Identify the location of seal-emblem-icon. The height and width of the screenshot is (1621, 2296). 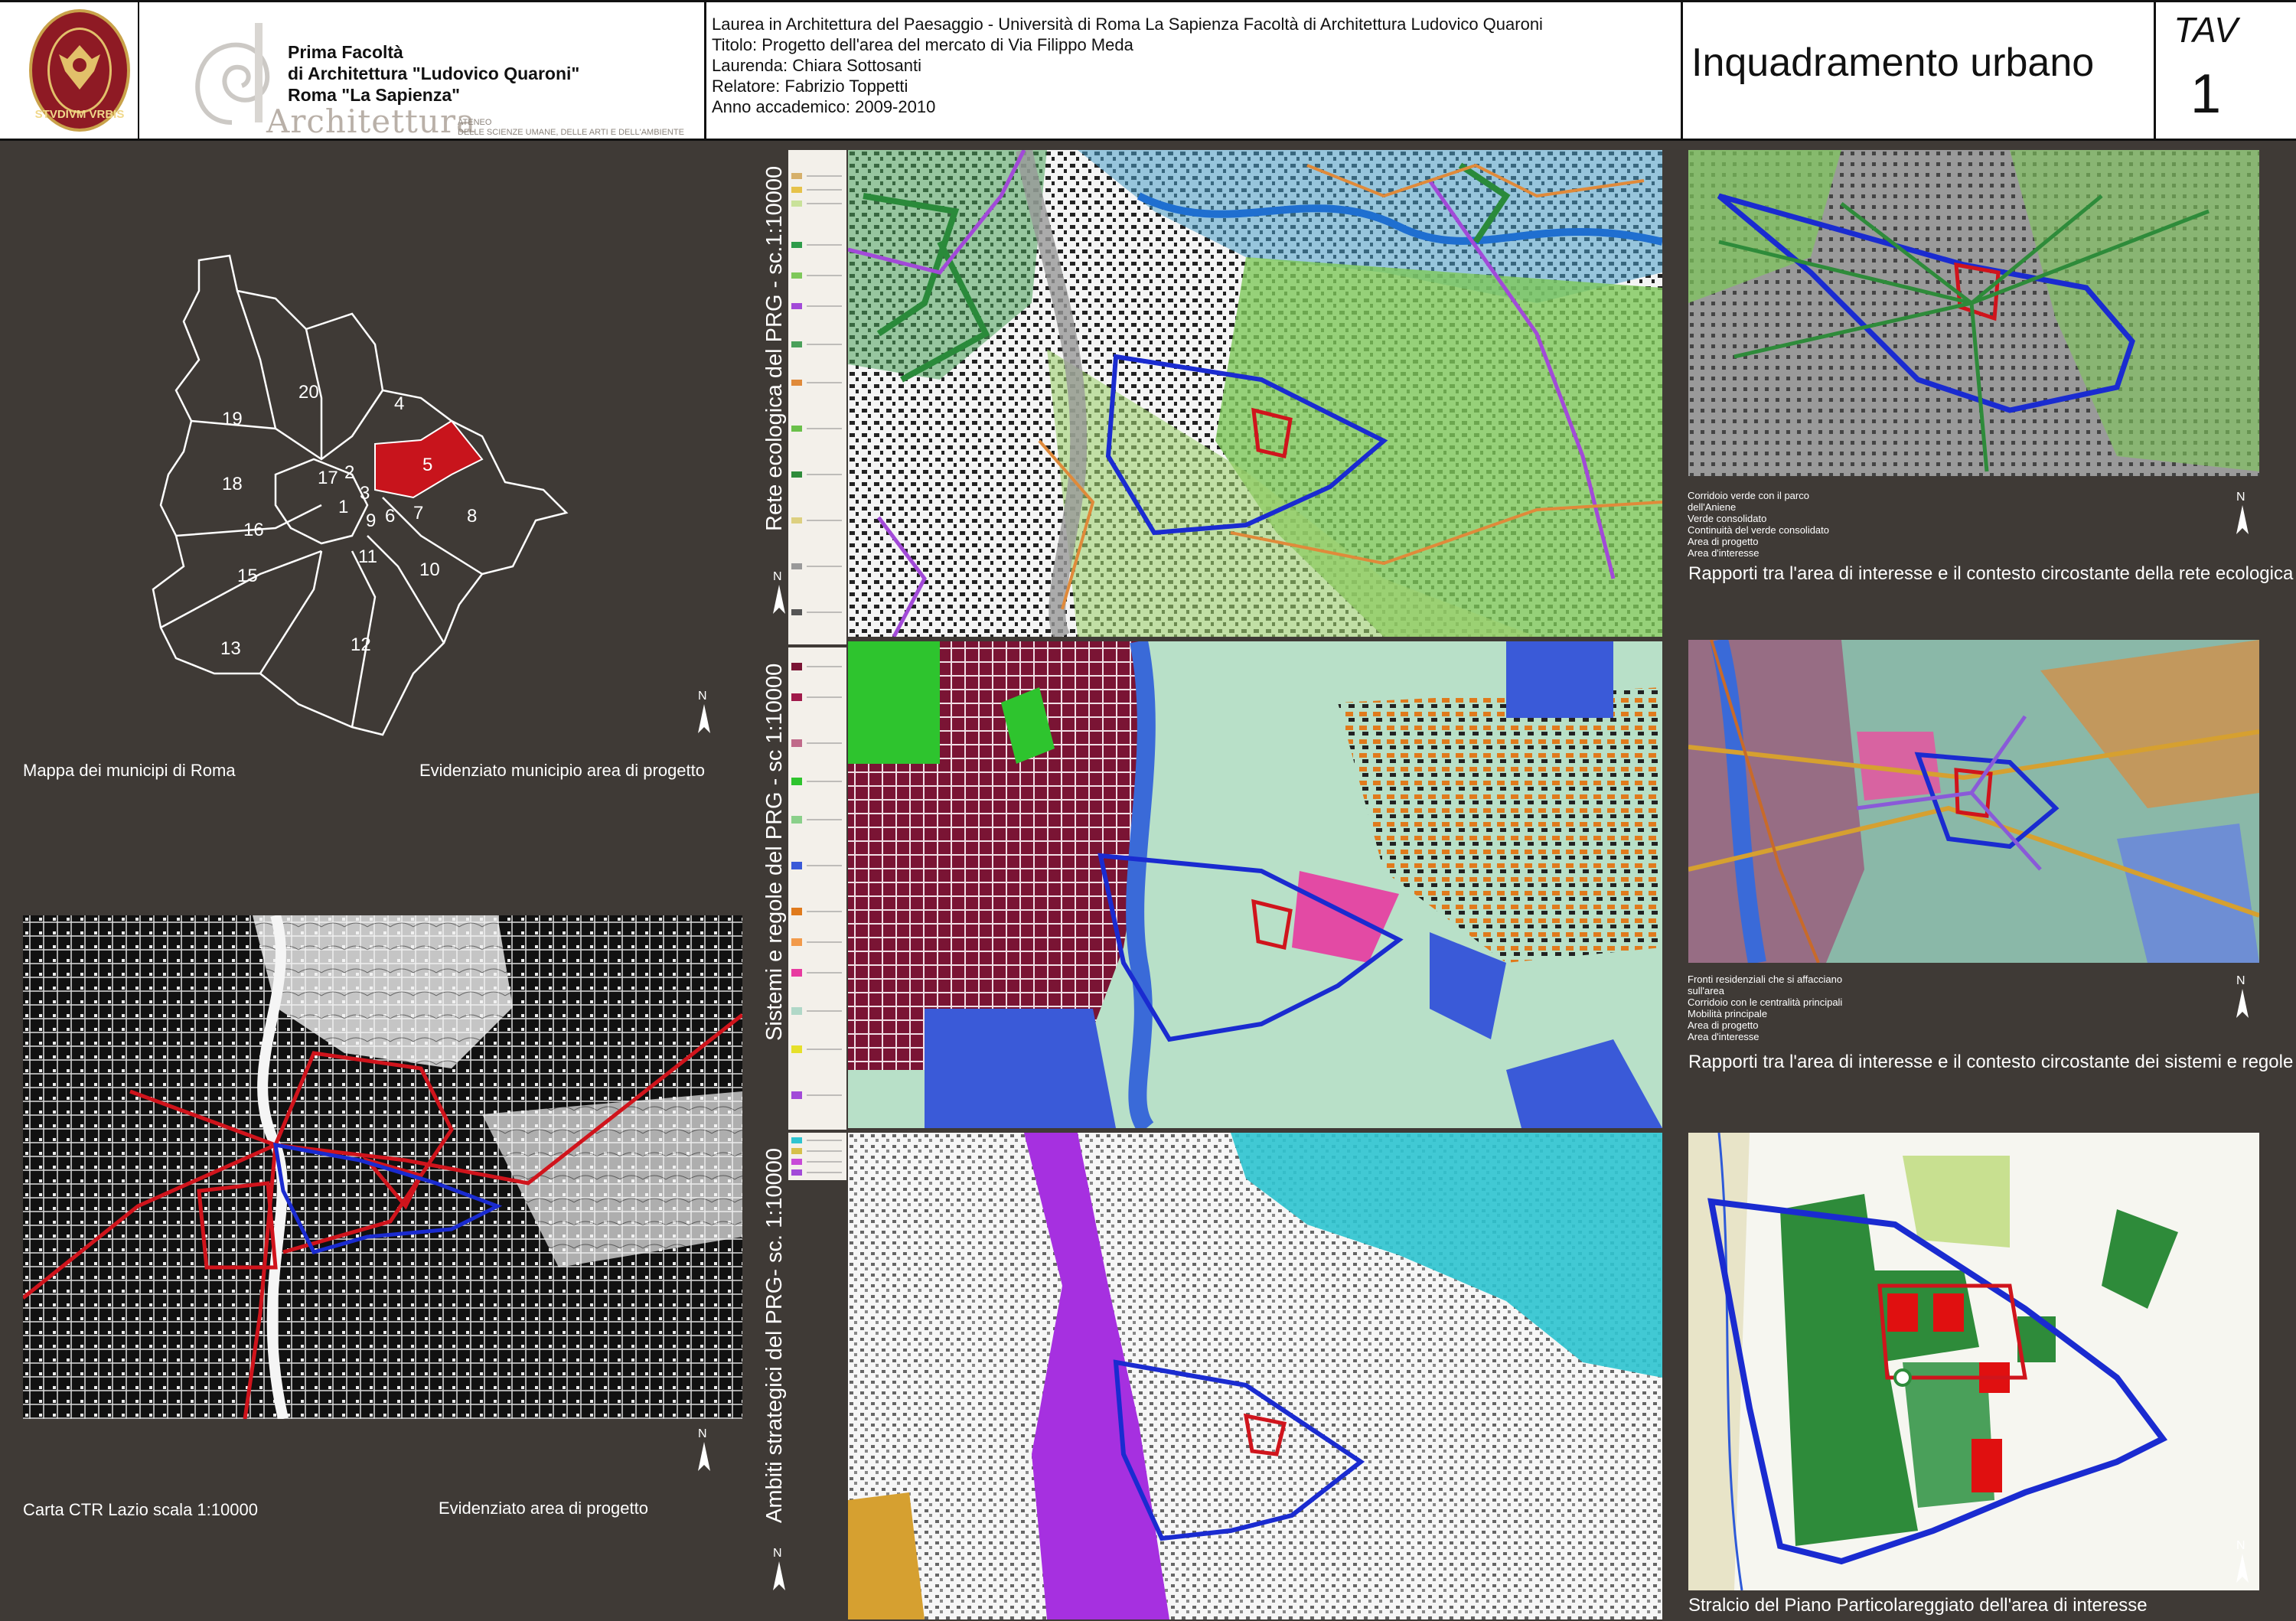
(79, 70).